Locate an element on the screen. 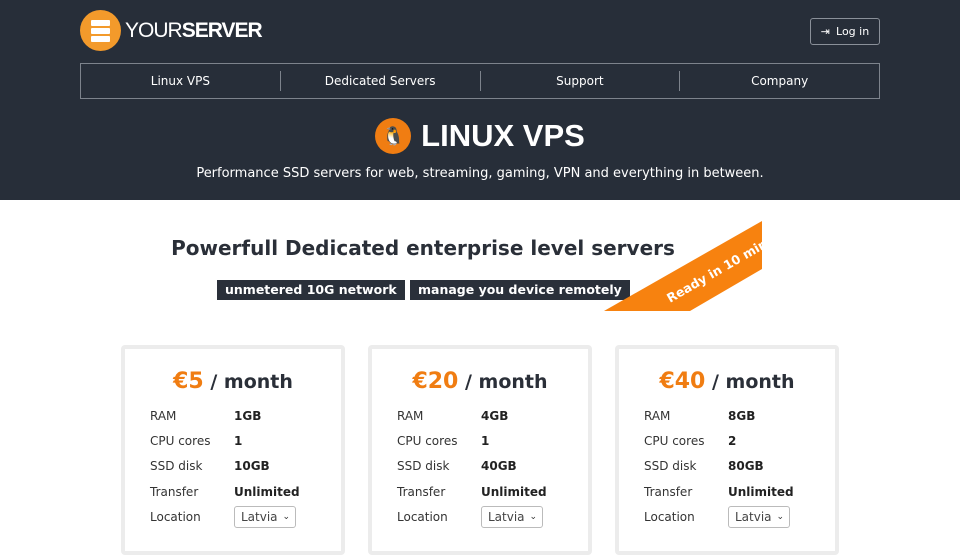 This screenshot has height=555, width=960. spec-row-ssd: SSD disk 80GB is located at coordinates (727, 466).